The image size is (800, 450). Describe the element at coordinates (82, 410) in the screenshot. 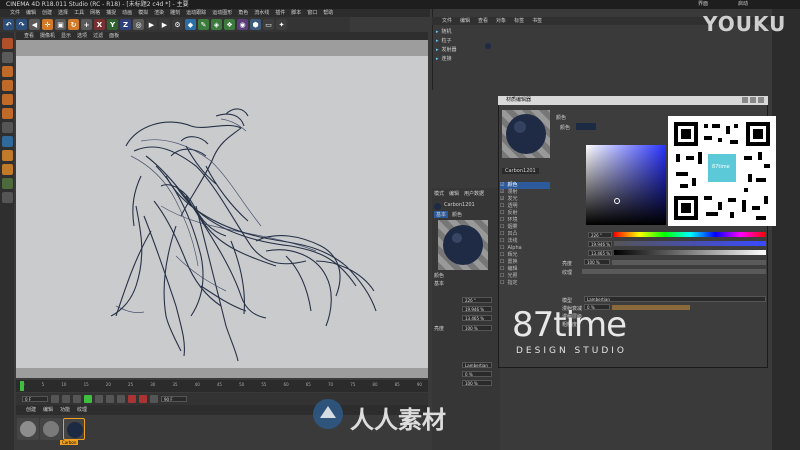

I see `material-menu-item-3: 纹理` at that location.